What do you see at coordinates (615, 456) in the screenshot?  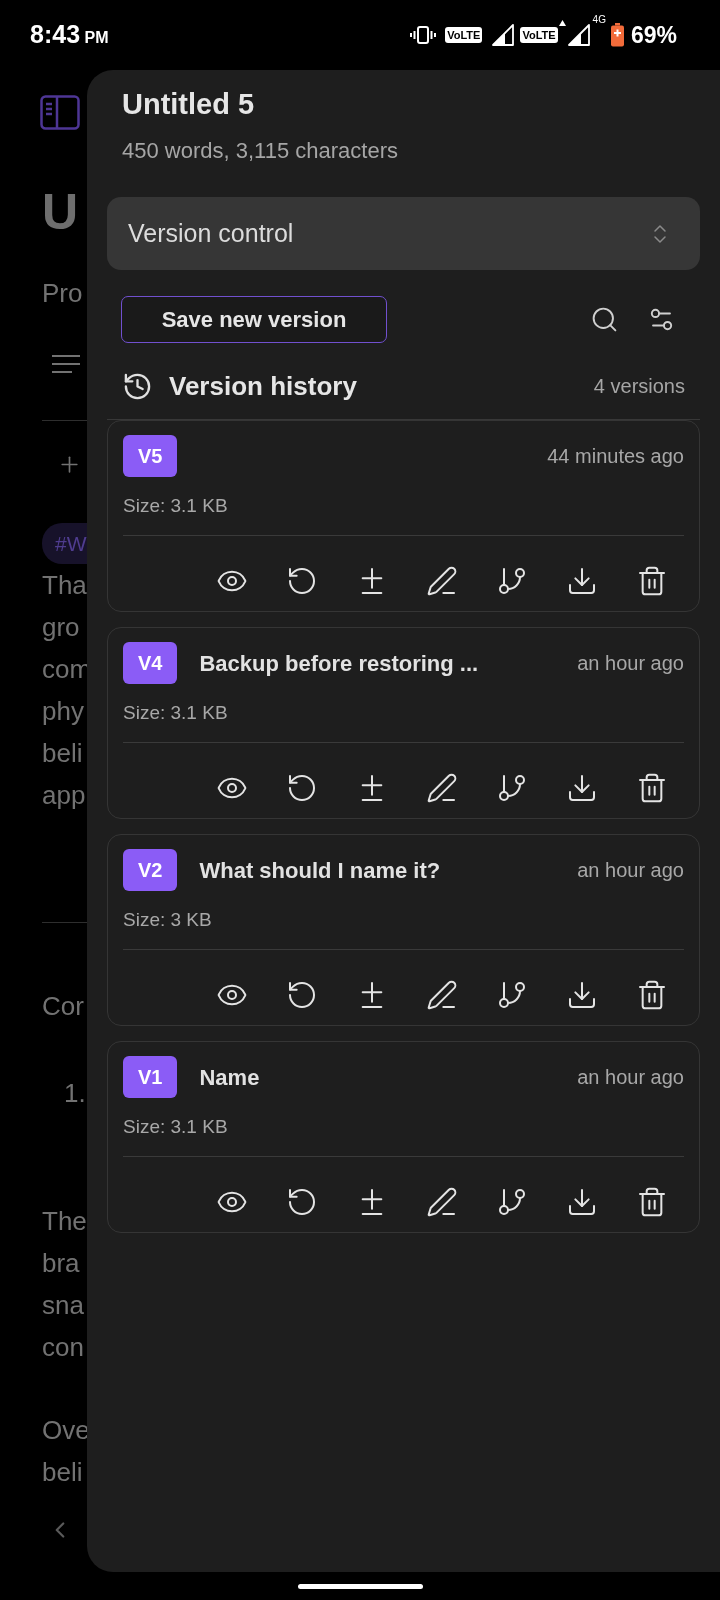 I see `version-time: 44 minutes ago` at bounding box center [615, 456].